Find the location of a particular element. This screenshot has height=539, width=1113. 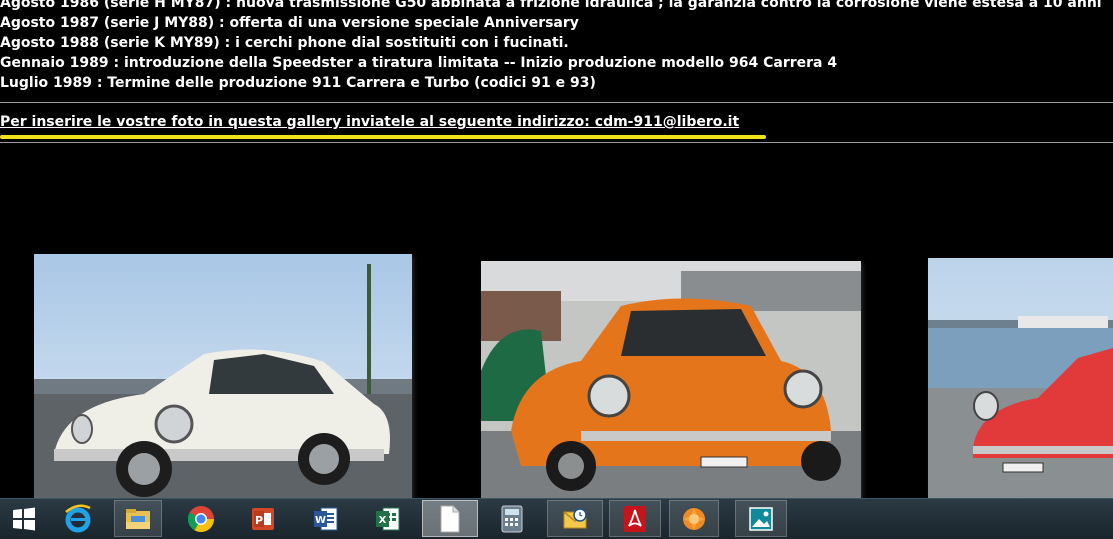

taskbar-powerpoint: P is located at coordinates (263, 518).